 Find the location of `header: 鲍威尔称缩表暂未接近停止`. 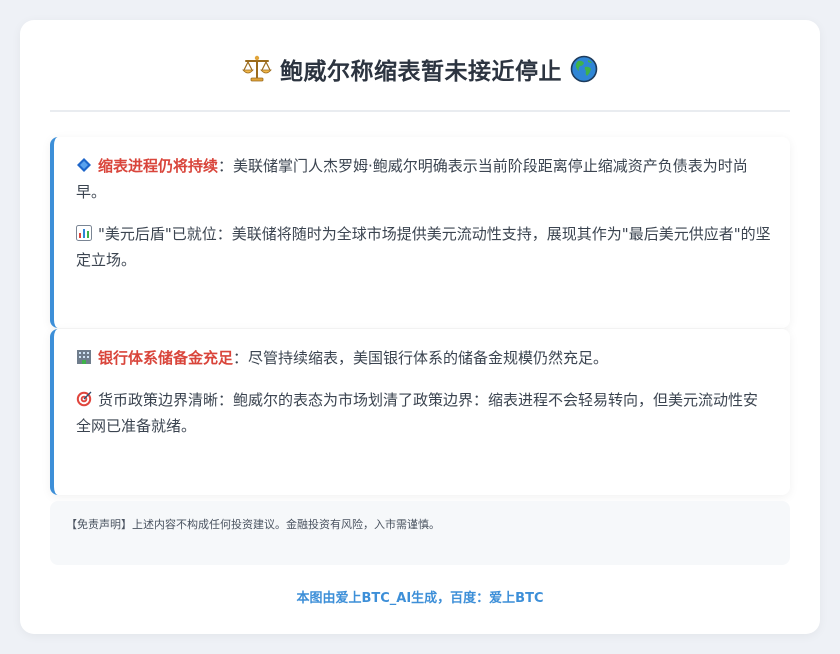

header: 鲍威尔称缩表暂未接近停止 is located at coordinates (420, 79).